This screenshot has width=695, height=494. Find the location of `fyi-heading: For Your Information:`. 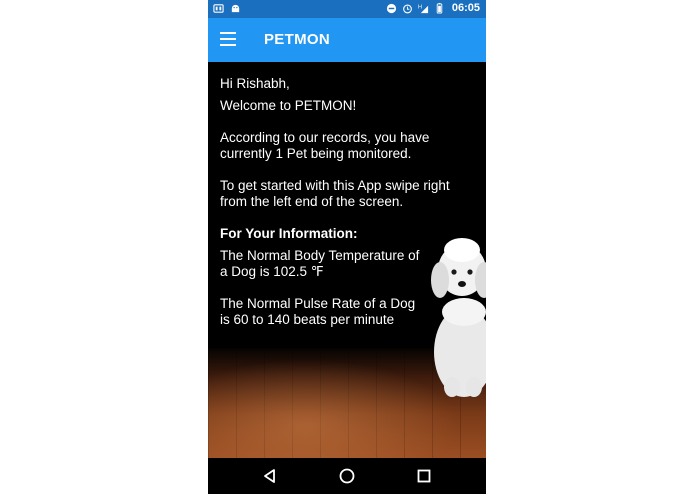

fyi-heading: For Your Information: is located at coordinates (289, 233).